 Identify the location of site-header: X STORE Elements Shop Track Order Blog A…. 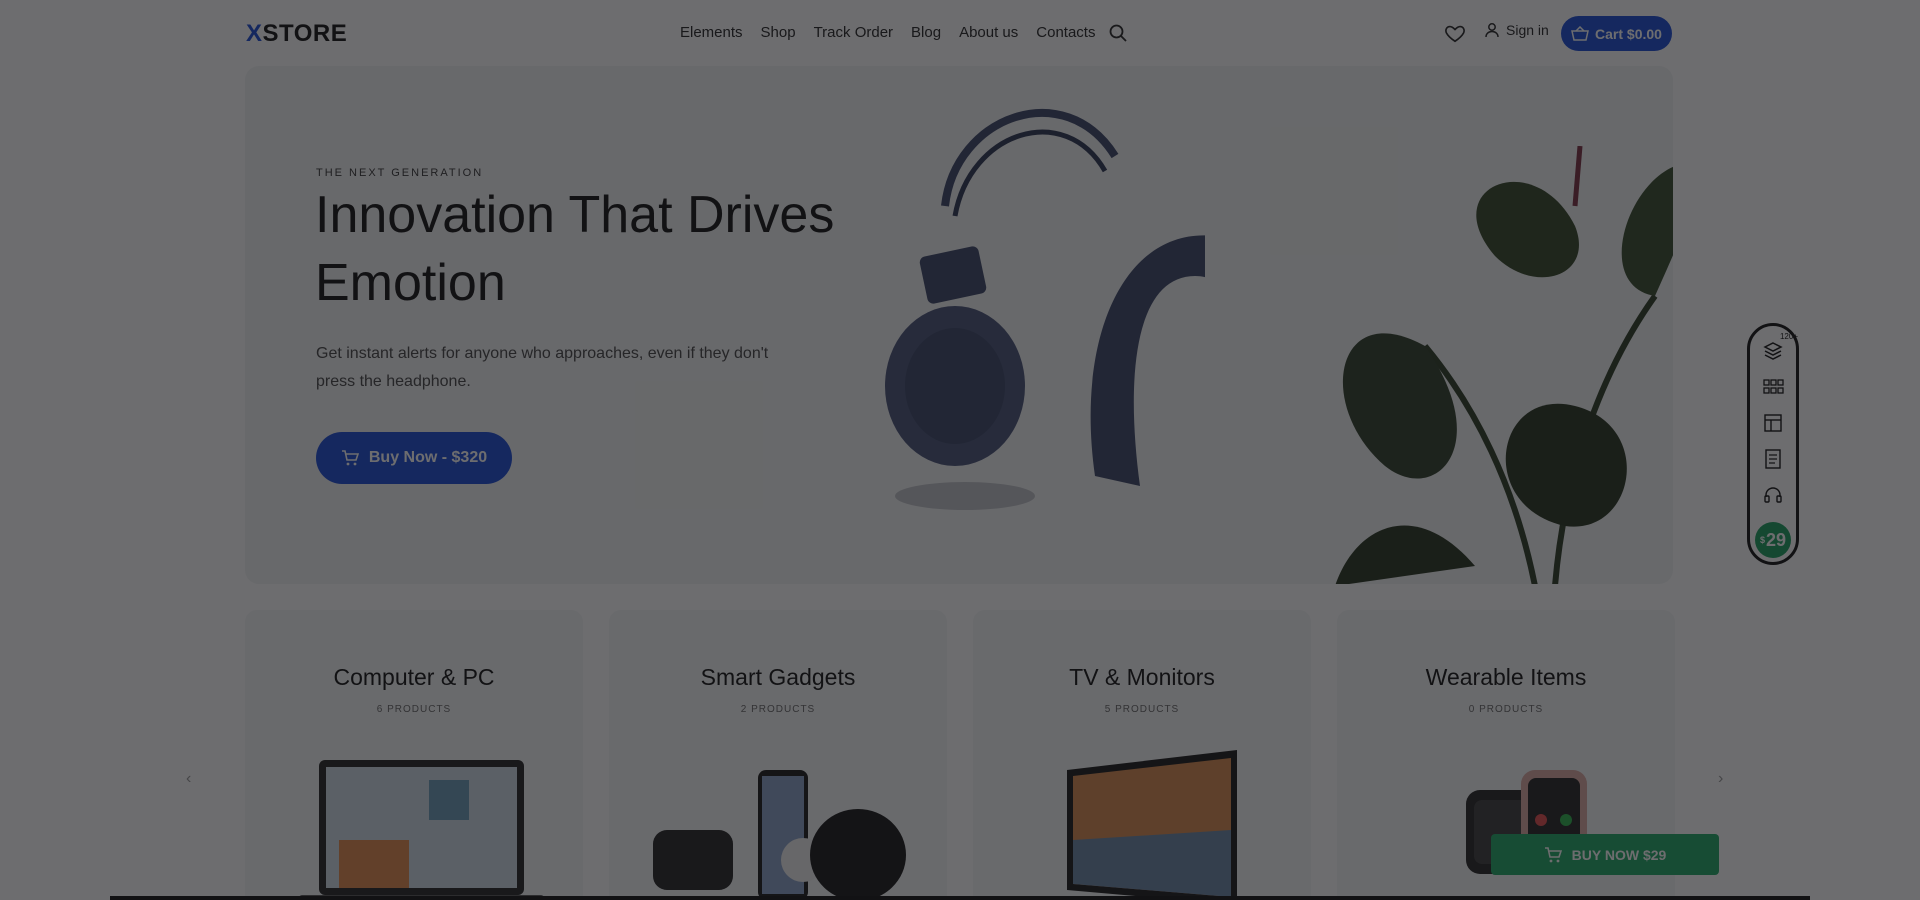
(960, 33).